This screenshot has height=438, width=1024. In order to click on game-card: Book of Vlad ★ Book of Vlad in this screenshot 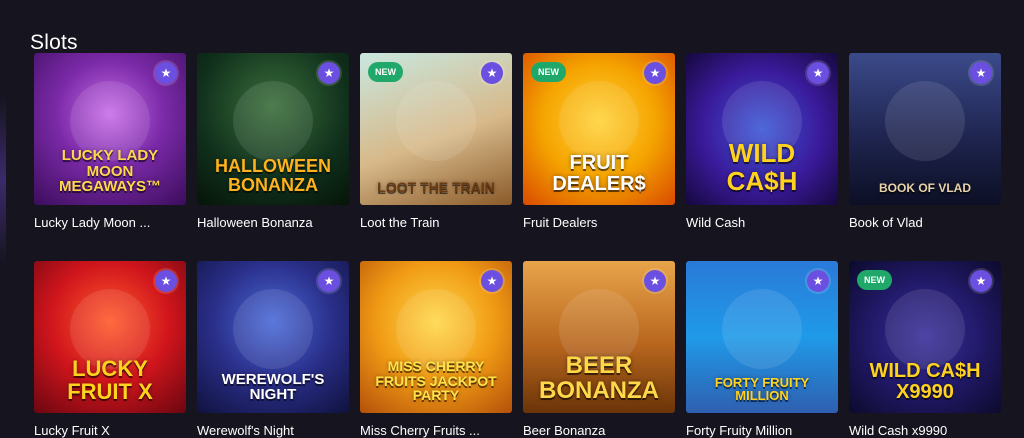, I will do `click(925, 141)`.